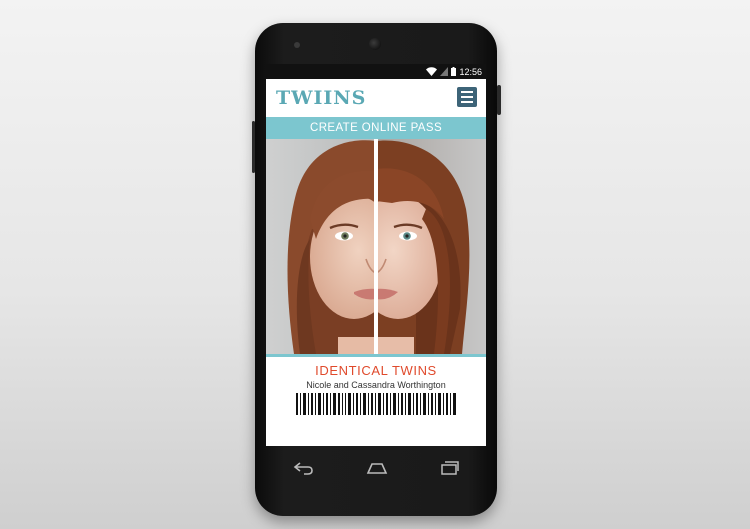 The image size is (750, 529). Describe the element at coordinates (467, 92) in the screenshot. I see `hamburger-menu-icon` at that location.